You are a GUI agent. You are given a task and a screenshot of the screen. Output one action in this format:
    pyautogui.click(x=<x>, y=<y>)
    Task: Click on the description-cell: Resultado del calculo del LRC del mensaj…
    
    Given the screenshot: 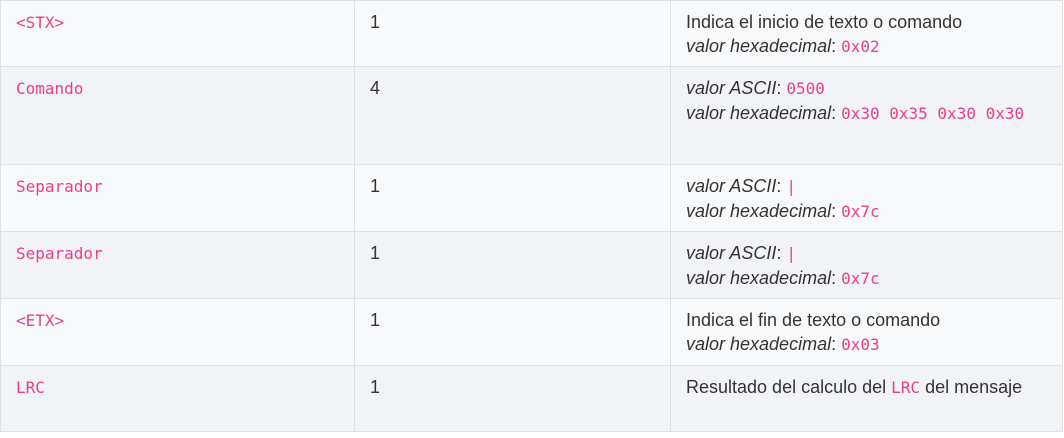 What is the action you would take?
    pyautogui.click(x=866, y=398)
    